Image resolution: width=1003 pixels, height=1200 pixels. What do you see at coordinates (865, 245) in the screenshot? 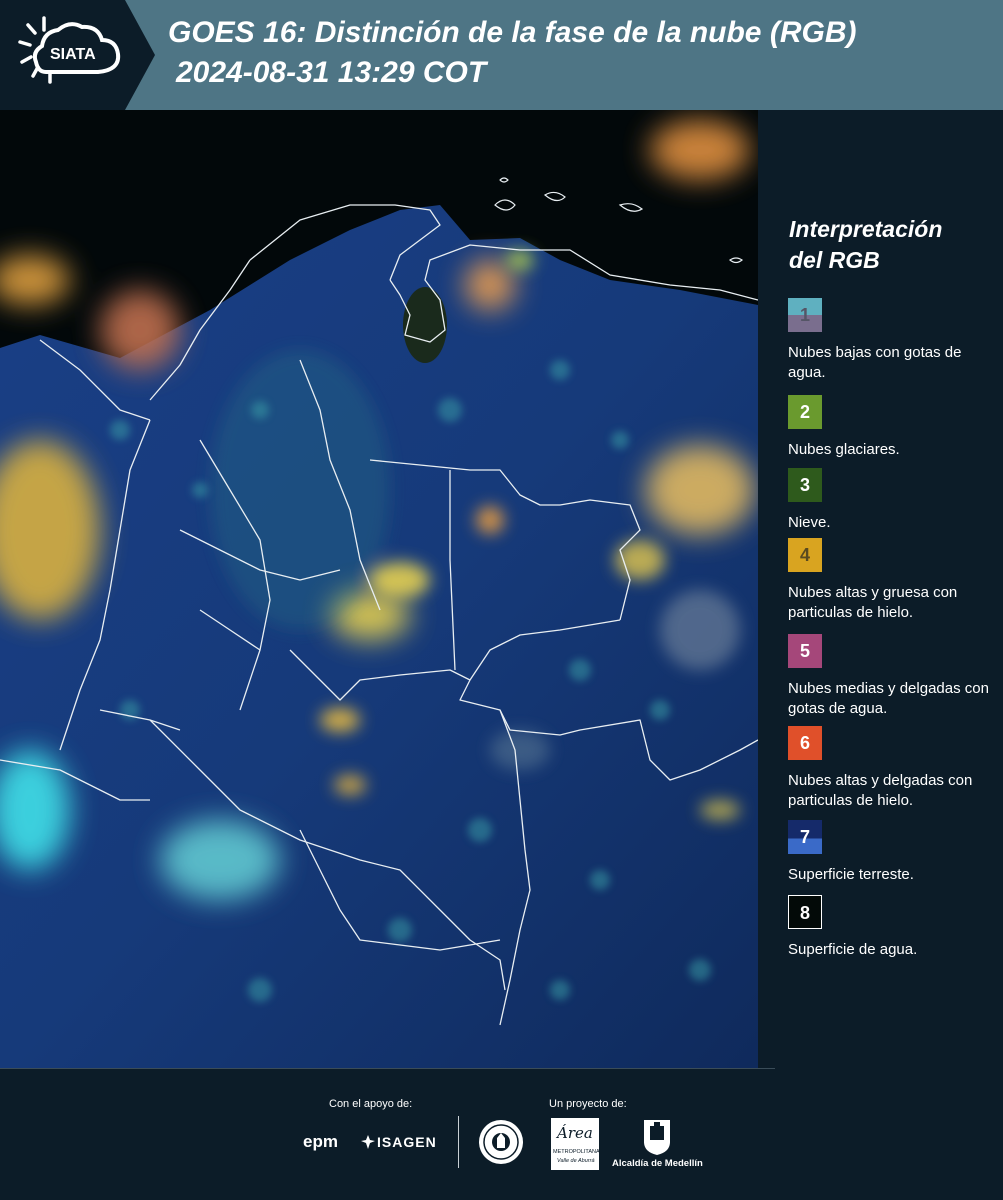
I see `legend-title: Interpretación del RGB` at bounding box center [865, 245].